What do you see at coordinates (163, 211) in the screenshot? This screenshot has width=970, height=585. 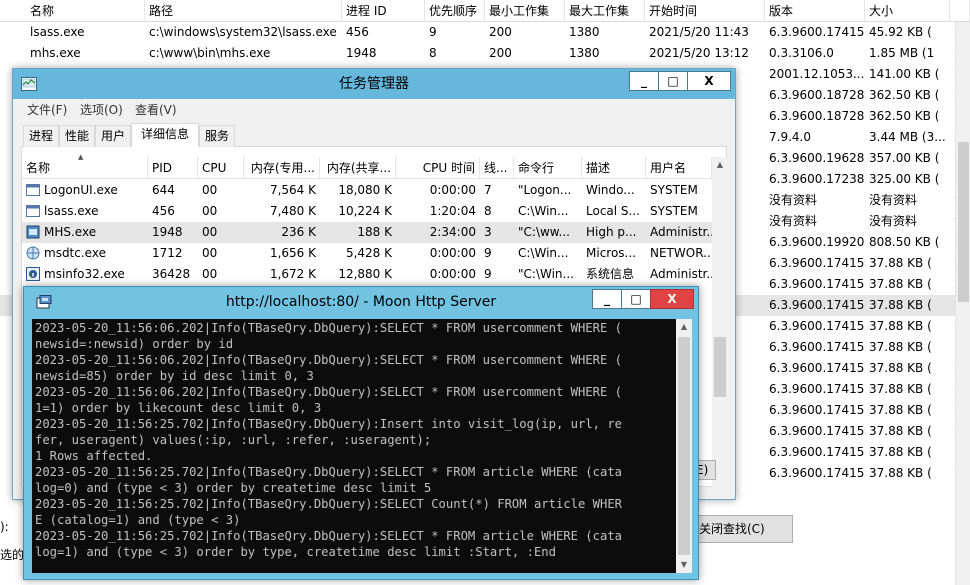 I see `details-cell-pid: 456` at bounding box center [163, 211].